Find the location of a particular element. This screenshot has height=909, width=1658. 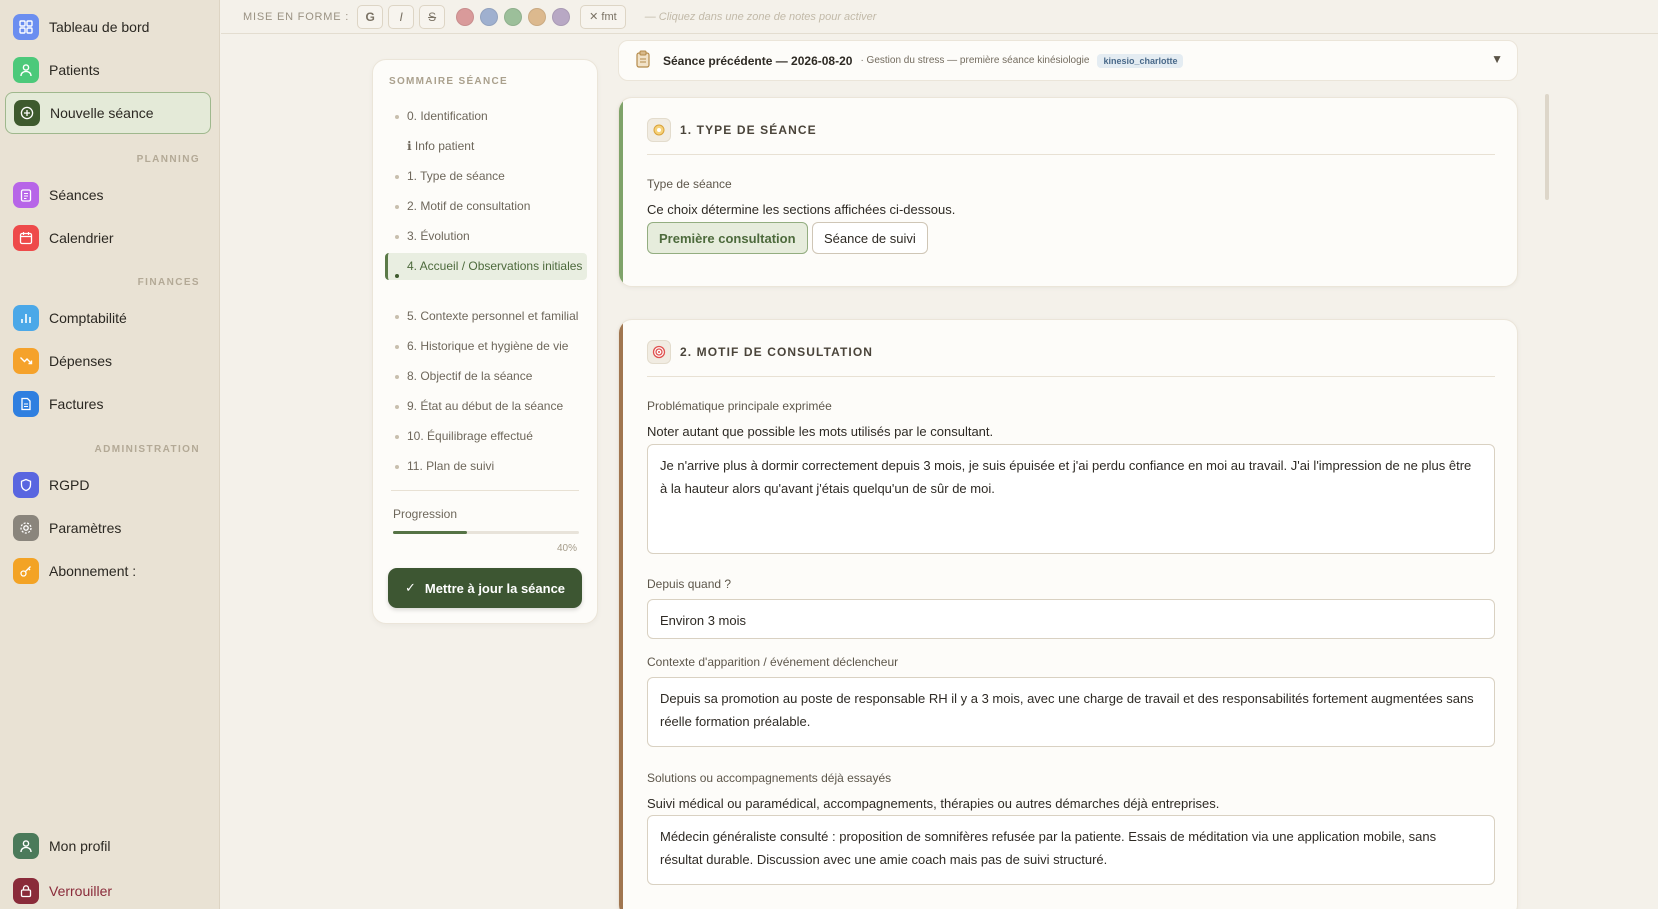

previous-session-title: Séance précédente — 2026-08-20 is located at coordinates (758, 60).